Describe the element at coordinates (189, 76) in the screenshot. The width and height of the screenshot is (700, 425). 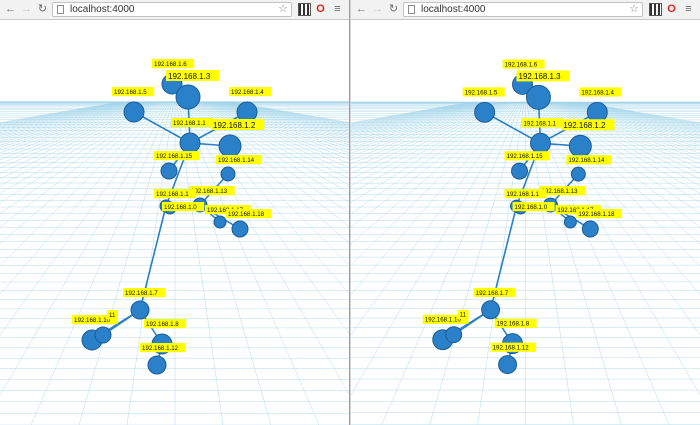
I see `ip-label: 192.168.1.3` at that location.